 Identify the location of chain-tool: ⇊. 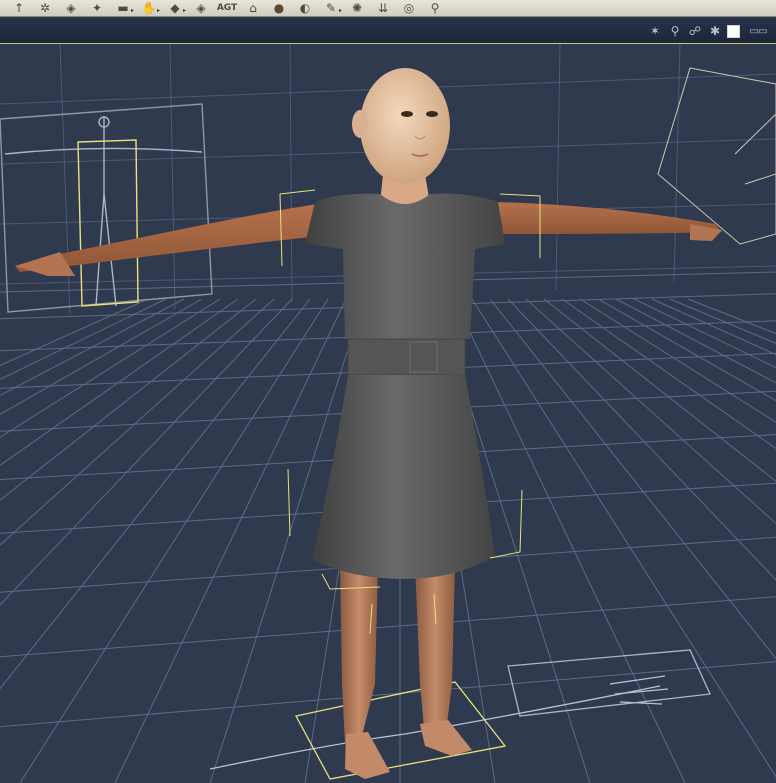
(383, 8).